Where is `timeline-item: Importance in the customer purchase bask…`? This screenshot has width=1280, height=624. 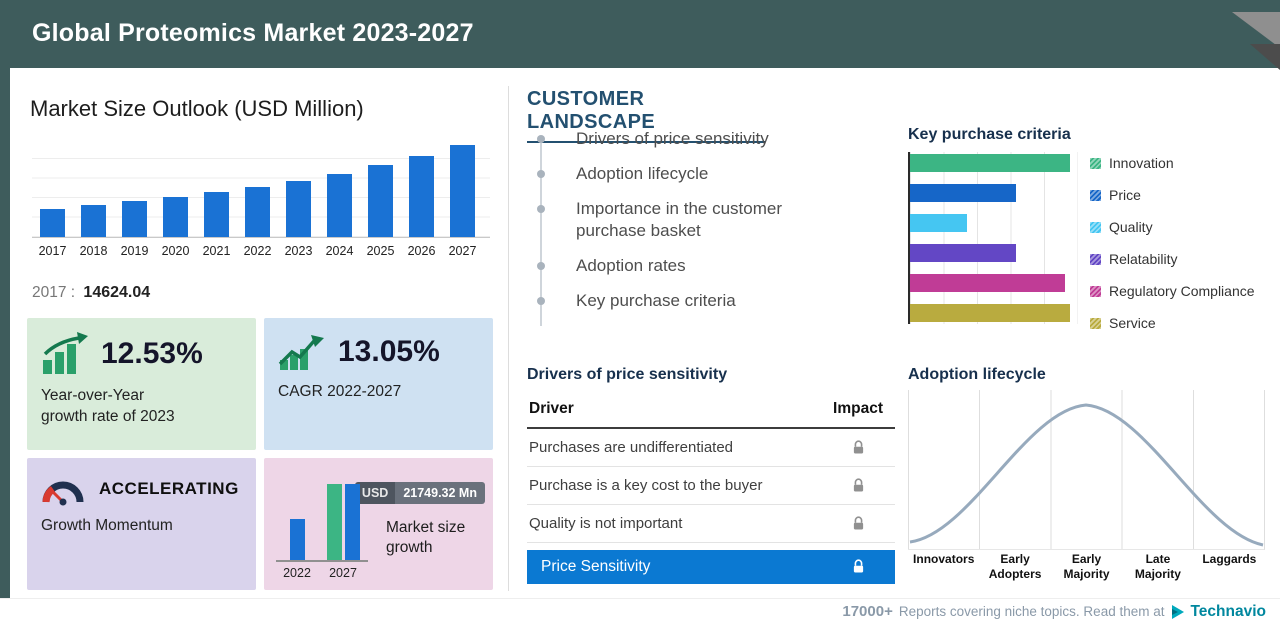 timeline-item: Importance in the customer purchase bask… is located at coordinates (672, 220).